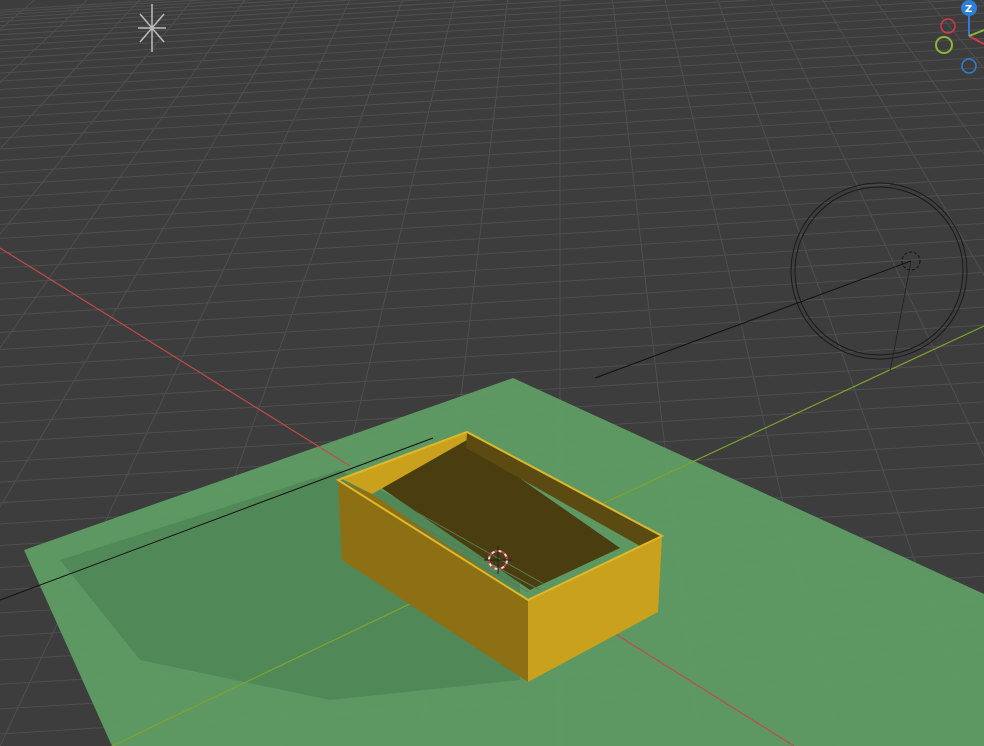 This screenshot has width=984, height=746. What do you see at coordinates (968, 9) in the screenshot?
I see `gizmo-z-label: Z` at bounding box center [968, 9].